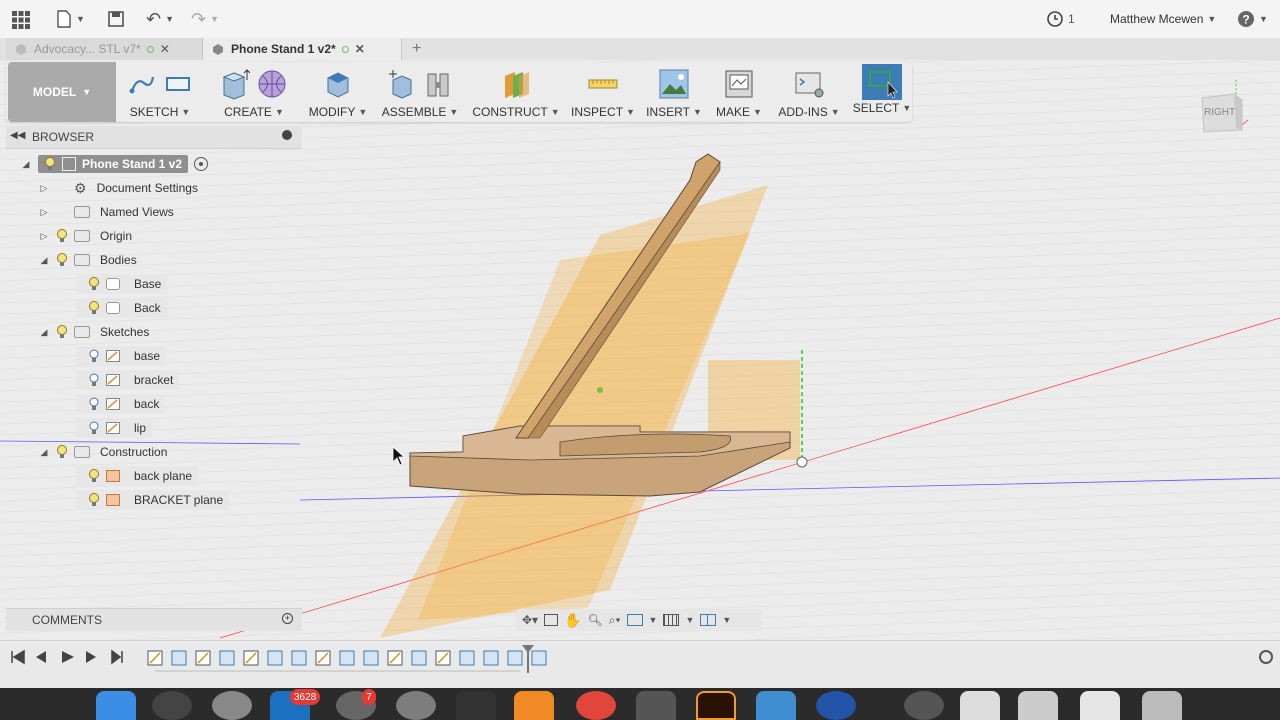  I want to click on pan-icon: ✋, so click(572, 620).